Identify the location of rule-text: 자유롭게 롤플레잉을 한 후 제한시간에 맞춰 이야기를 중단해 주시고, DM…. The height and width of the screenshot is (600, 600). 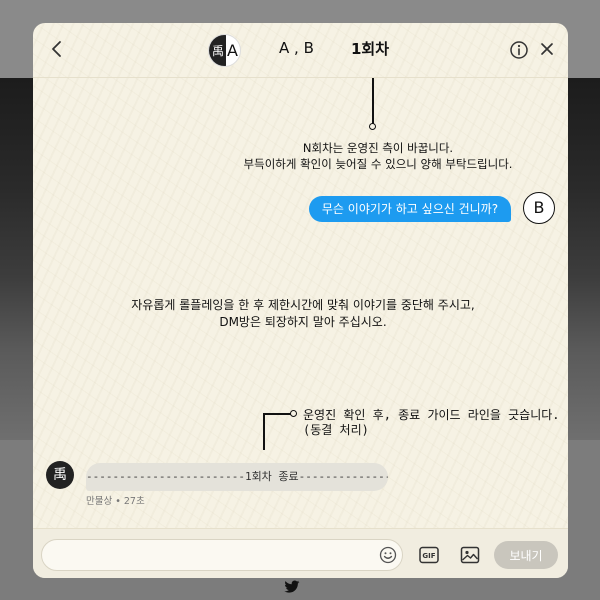
(303, 314).